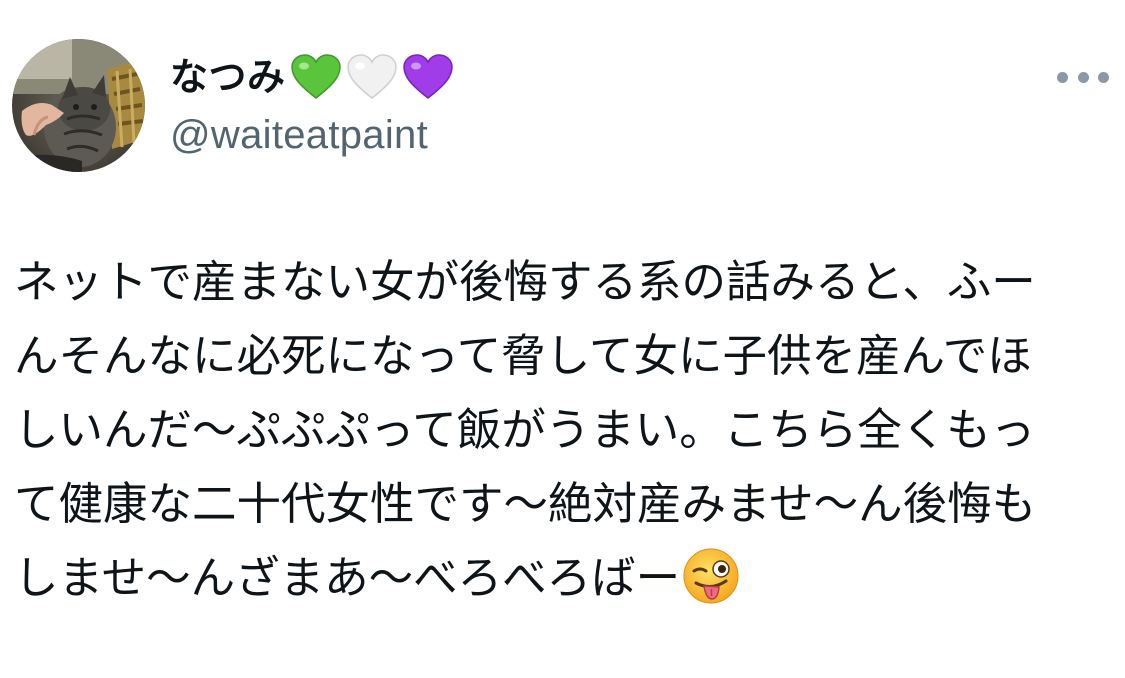  I want to click on avatar, so click(78, 105).